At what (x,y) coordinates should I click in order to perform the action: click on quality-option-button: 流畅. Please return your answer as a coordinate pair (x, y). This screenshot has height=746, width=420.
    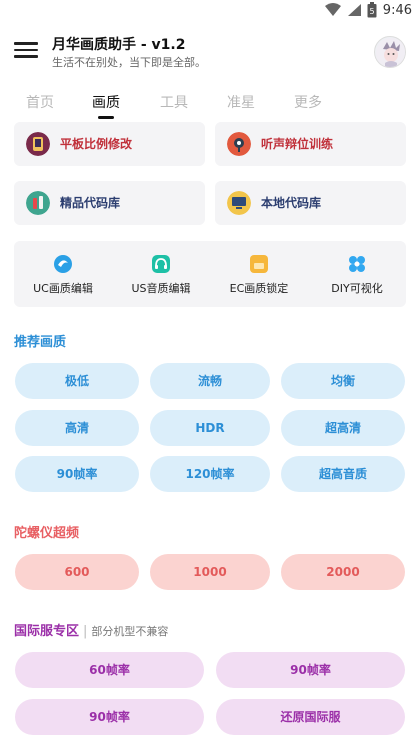
    Looking at the image, I should click on (210, 381).